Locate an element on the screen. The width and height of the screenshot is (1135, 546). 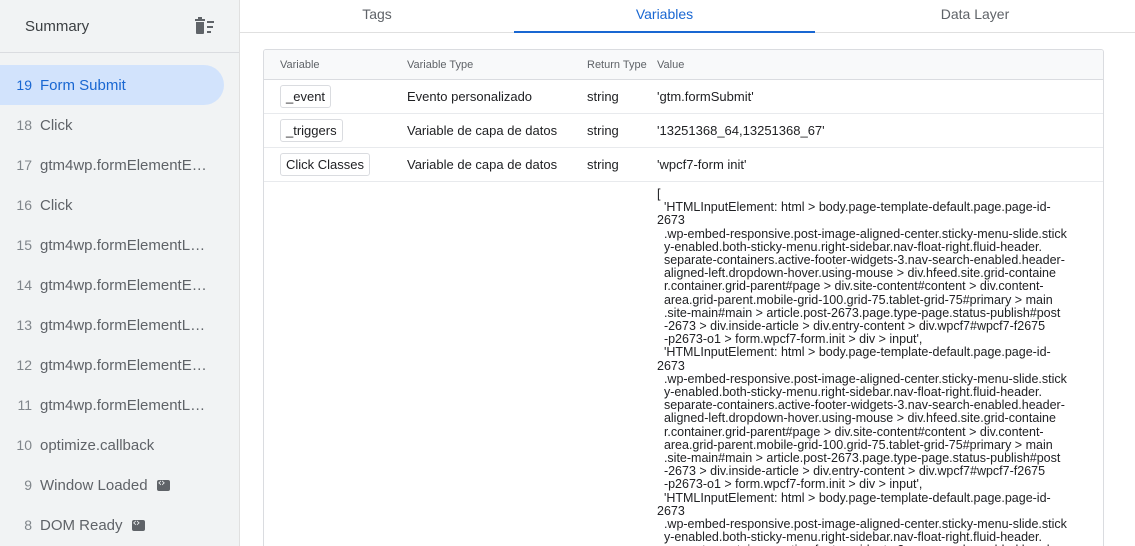
variable-value: '13251368_64,13251368_67' is located at coordinates (741, 130).